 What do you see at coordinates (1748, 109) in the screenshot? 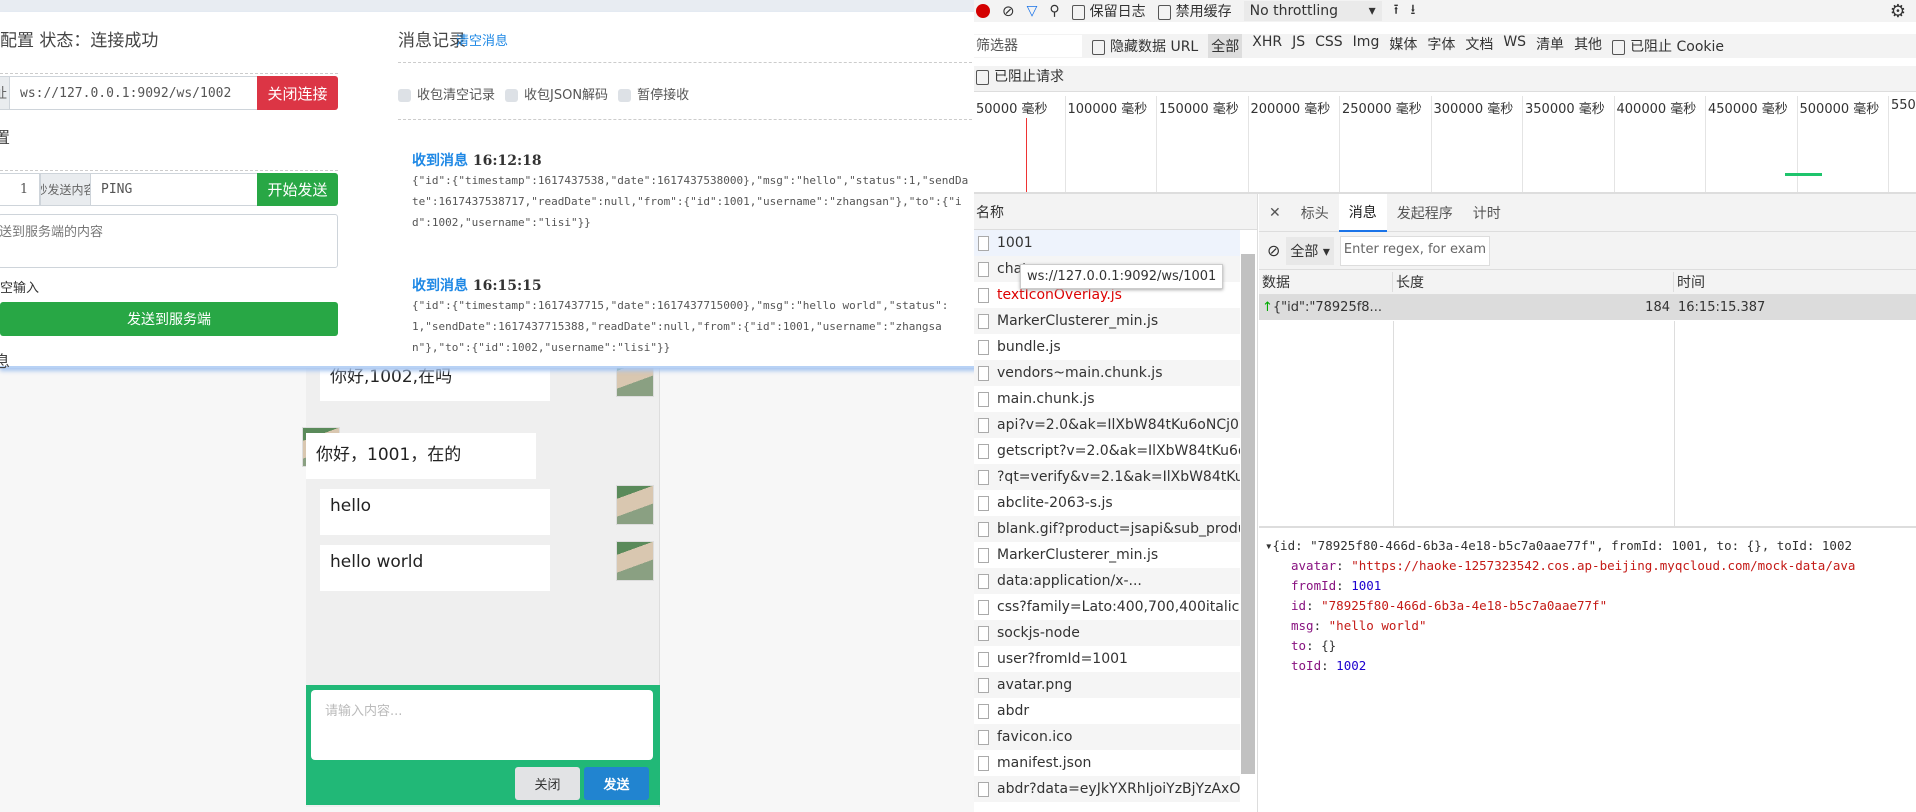
I see `timeline-tick: 450000 毫秒` at bounding box center [1748, 109].